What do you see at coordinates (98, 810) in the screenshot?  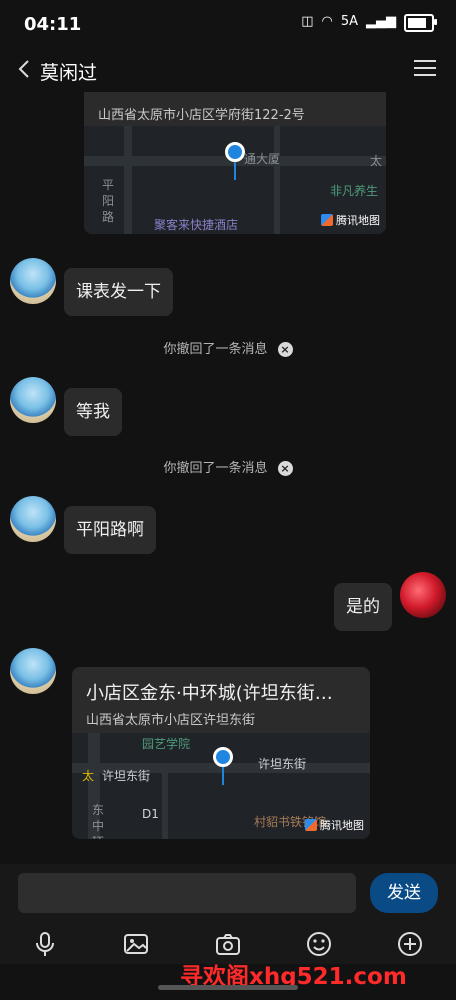 I see `map-label: 东` at bounding box center [98, 810].